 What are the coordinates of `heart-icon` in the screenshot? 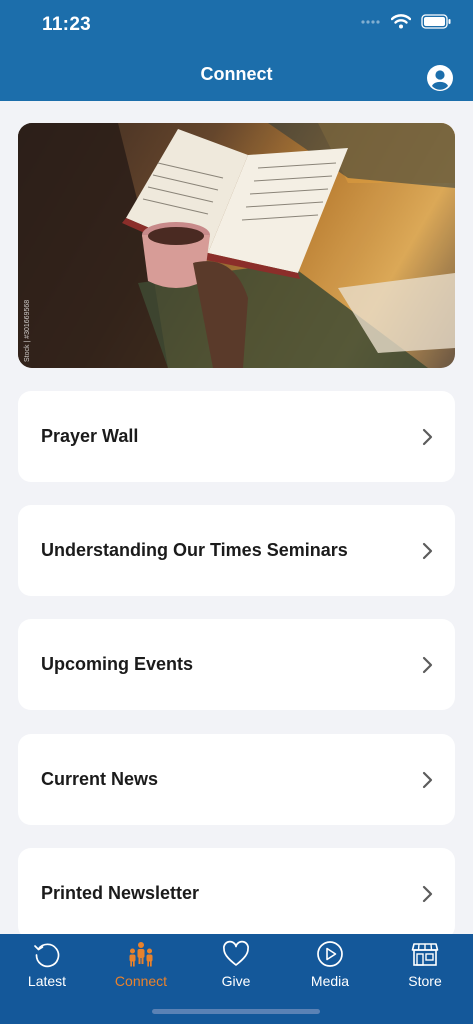 It's located at (236, 953).